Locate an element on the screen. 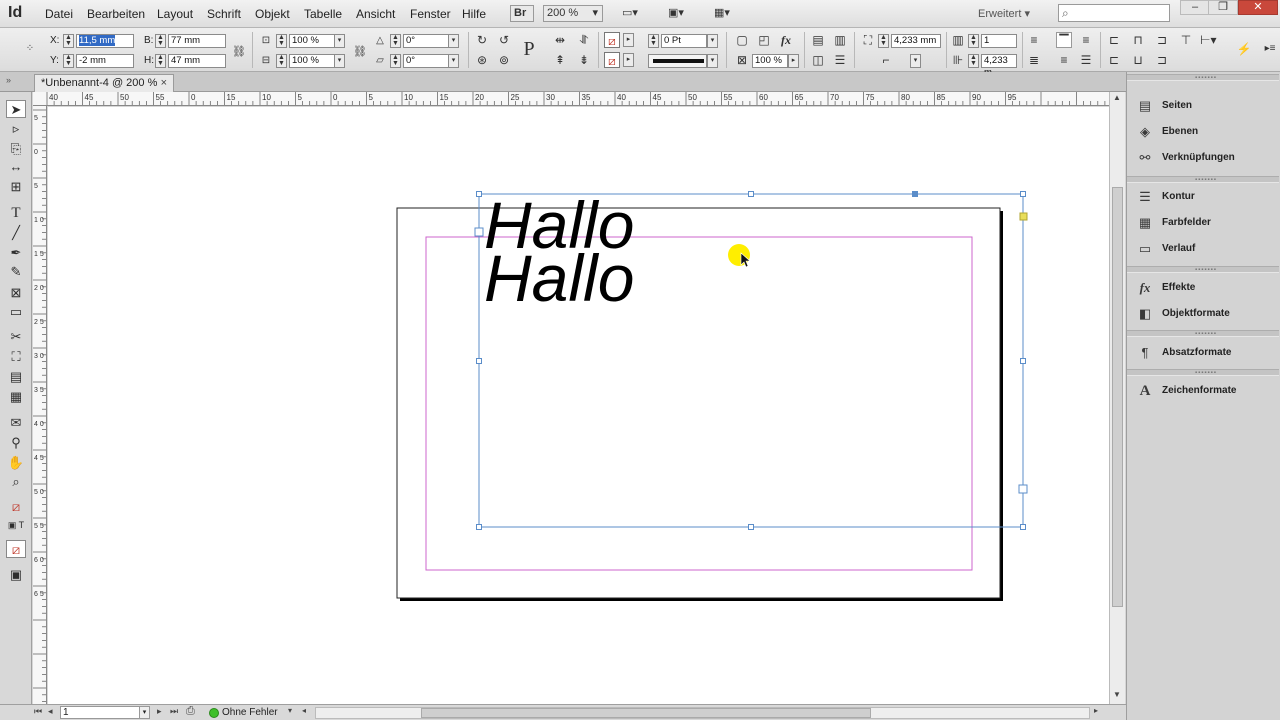  scroll-up-icon: ▲ is located at coordinates (1117, 97).